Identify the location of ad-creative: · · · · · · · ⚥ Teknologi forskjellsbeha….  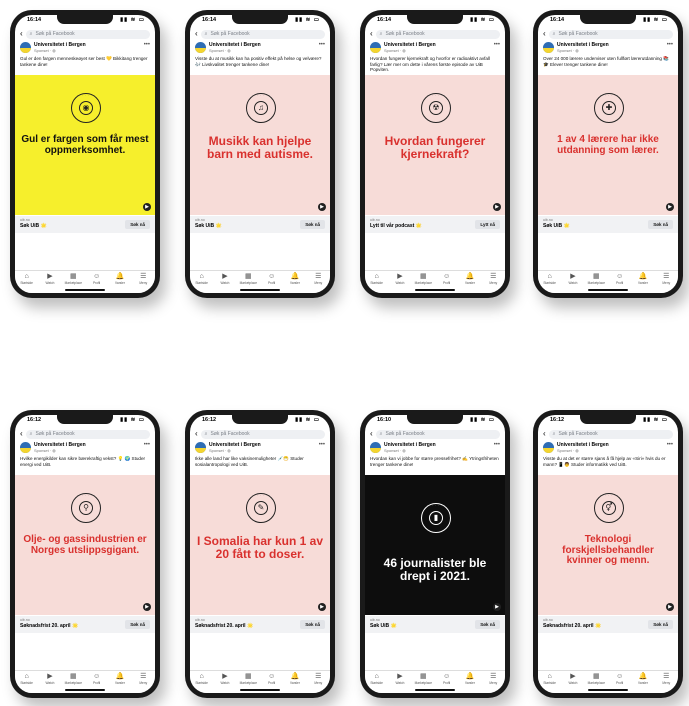
(608, 545).